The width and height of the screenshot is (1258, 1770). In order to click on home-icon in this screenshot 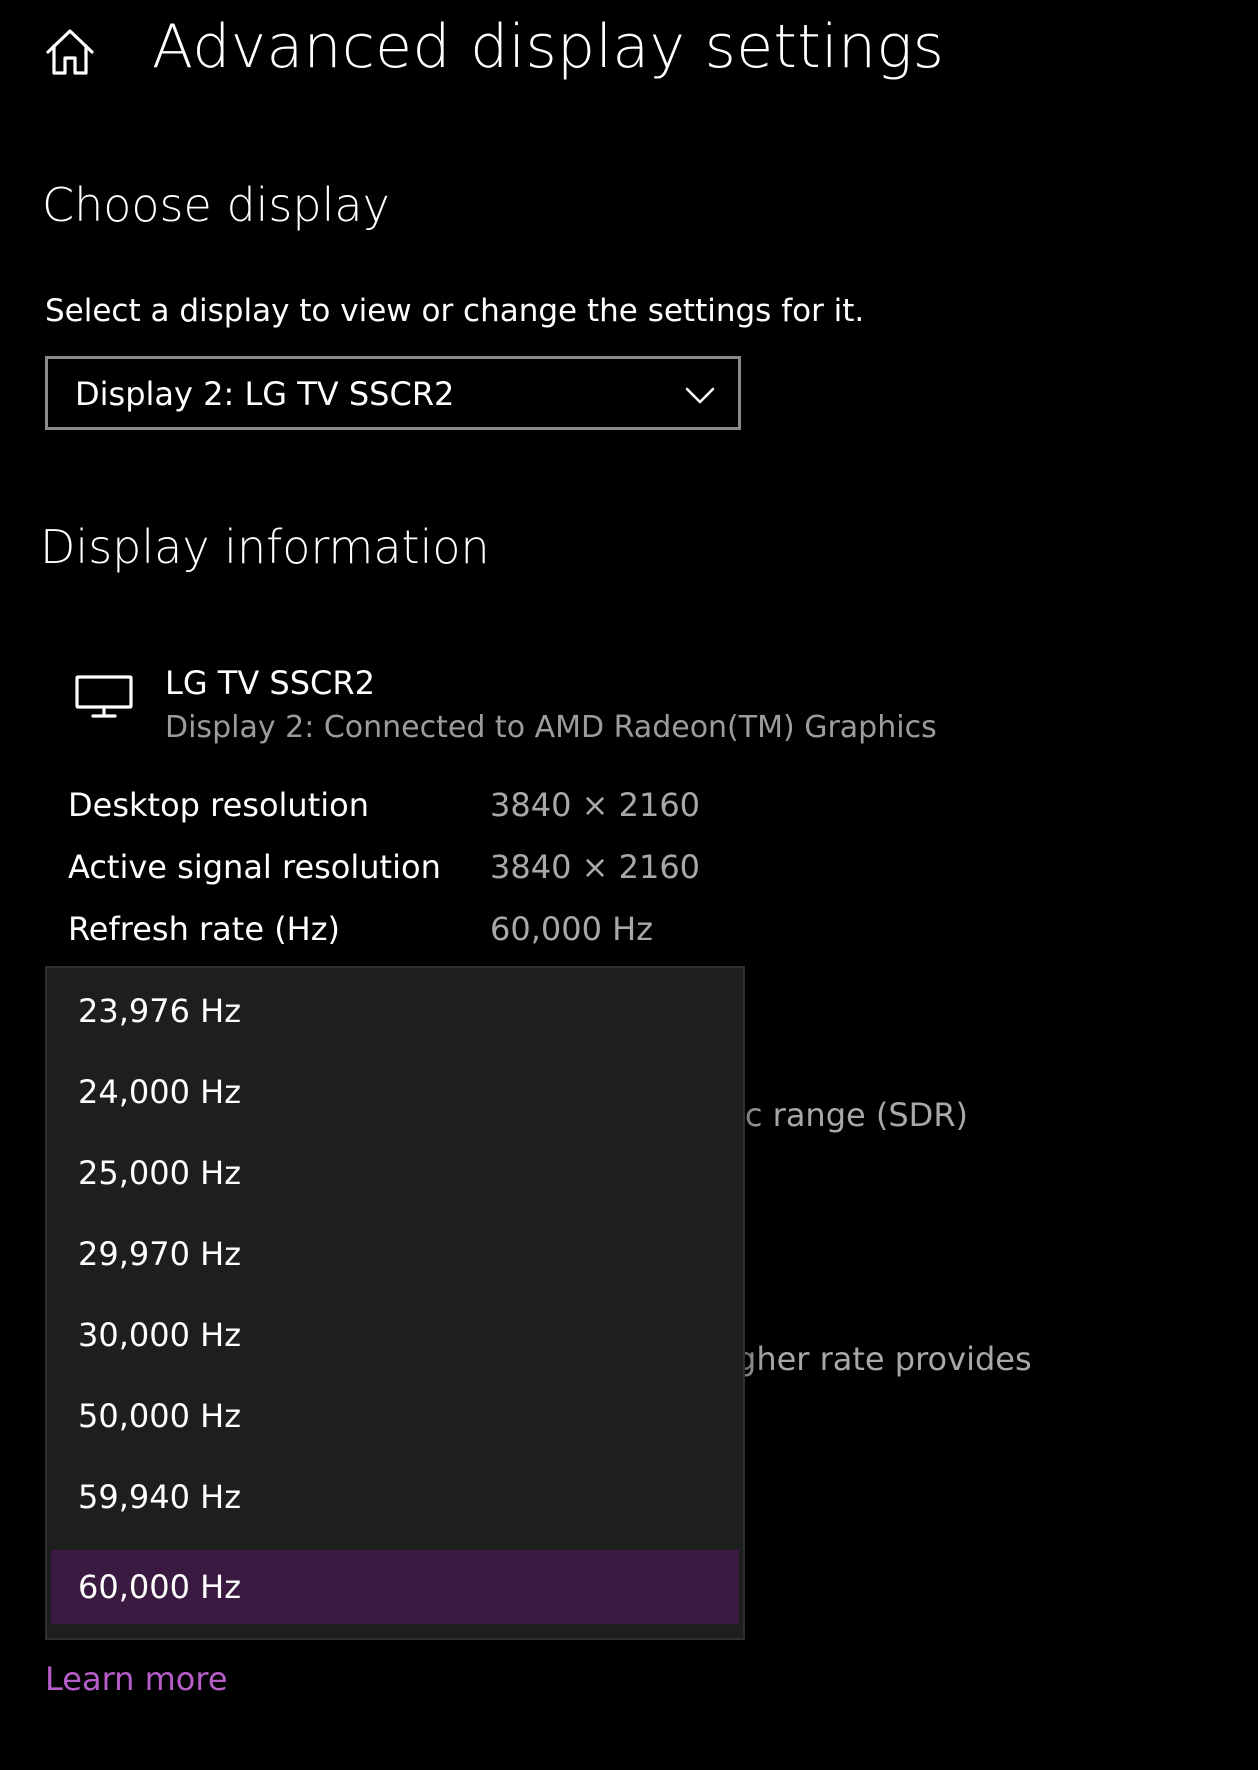, I will do `click(70, 52)`.